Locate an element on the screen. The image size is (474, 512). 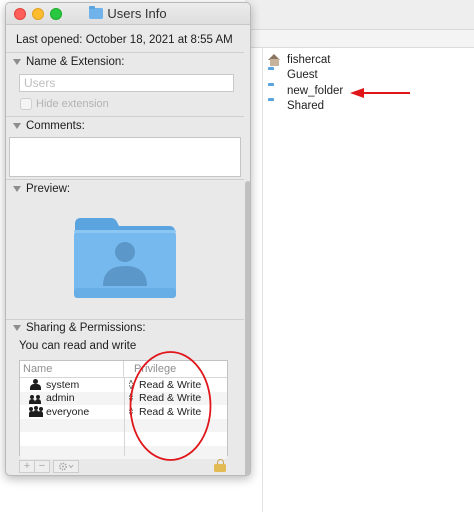
window-titlebar: Users Info is located at coordinates (128, 14).